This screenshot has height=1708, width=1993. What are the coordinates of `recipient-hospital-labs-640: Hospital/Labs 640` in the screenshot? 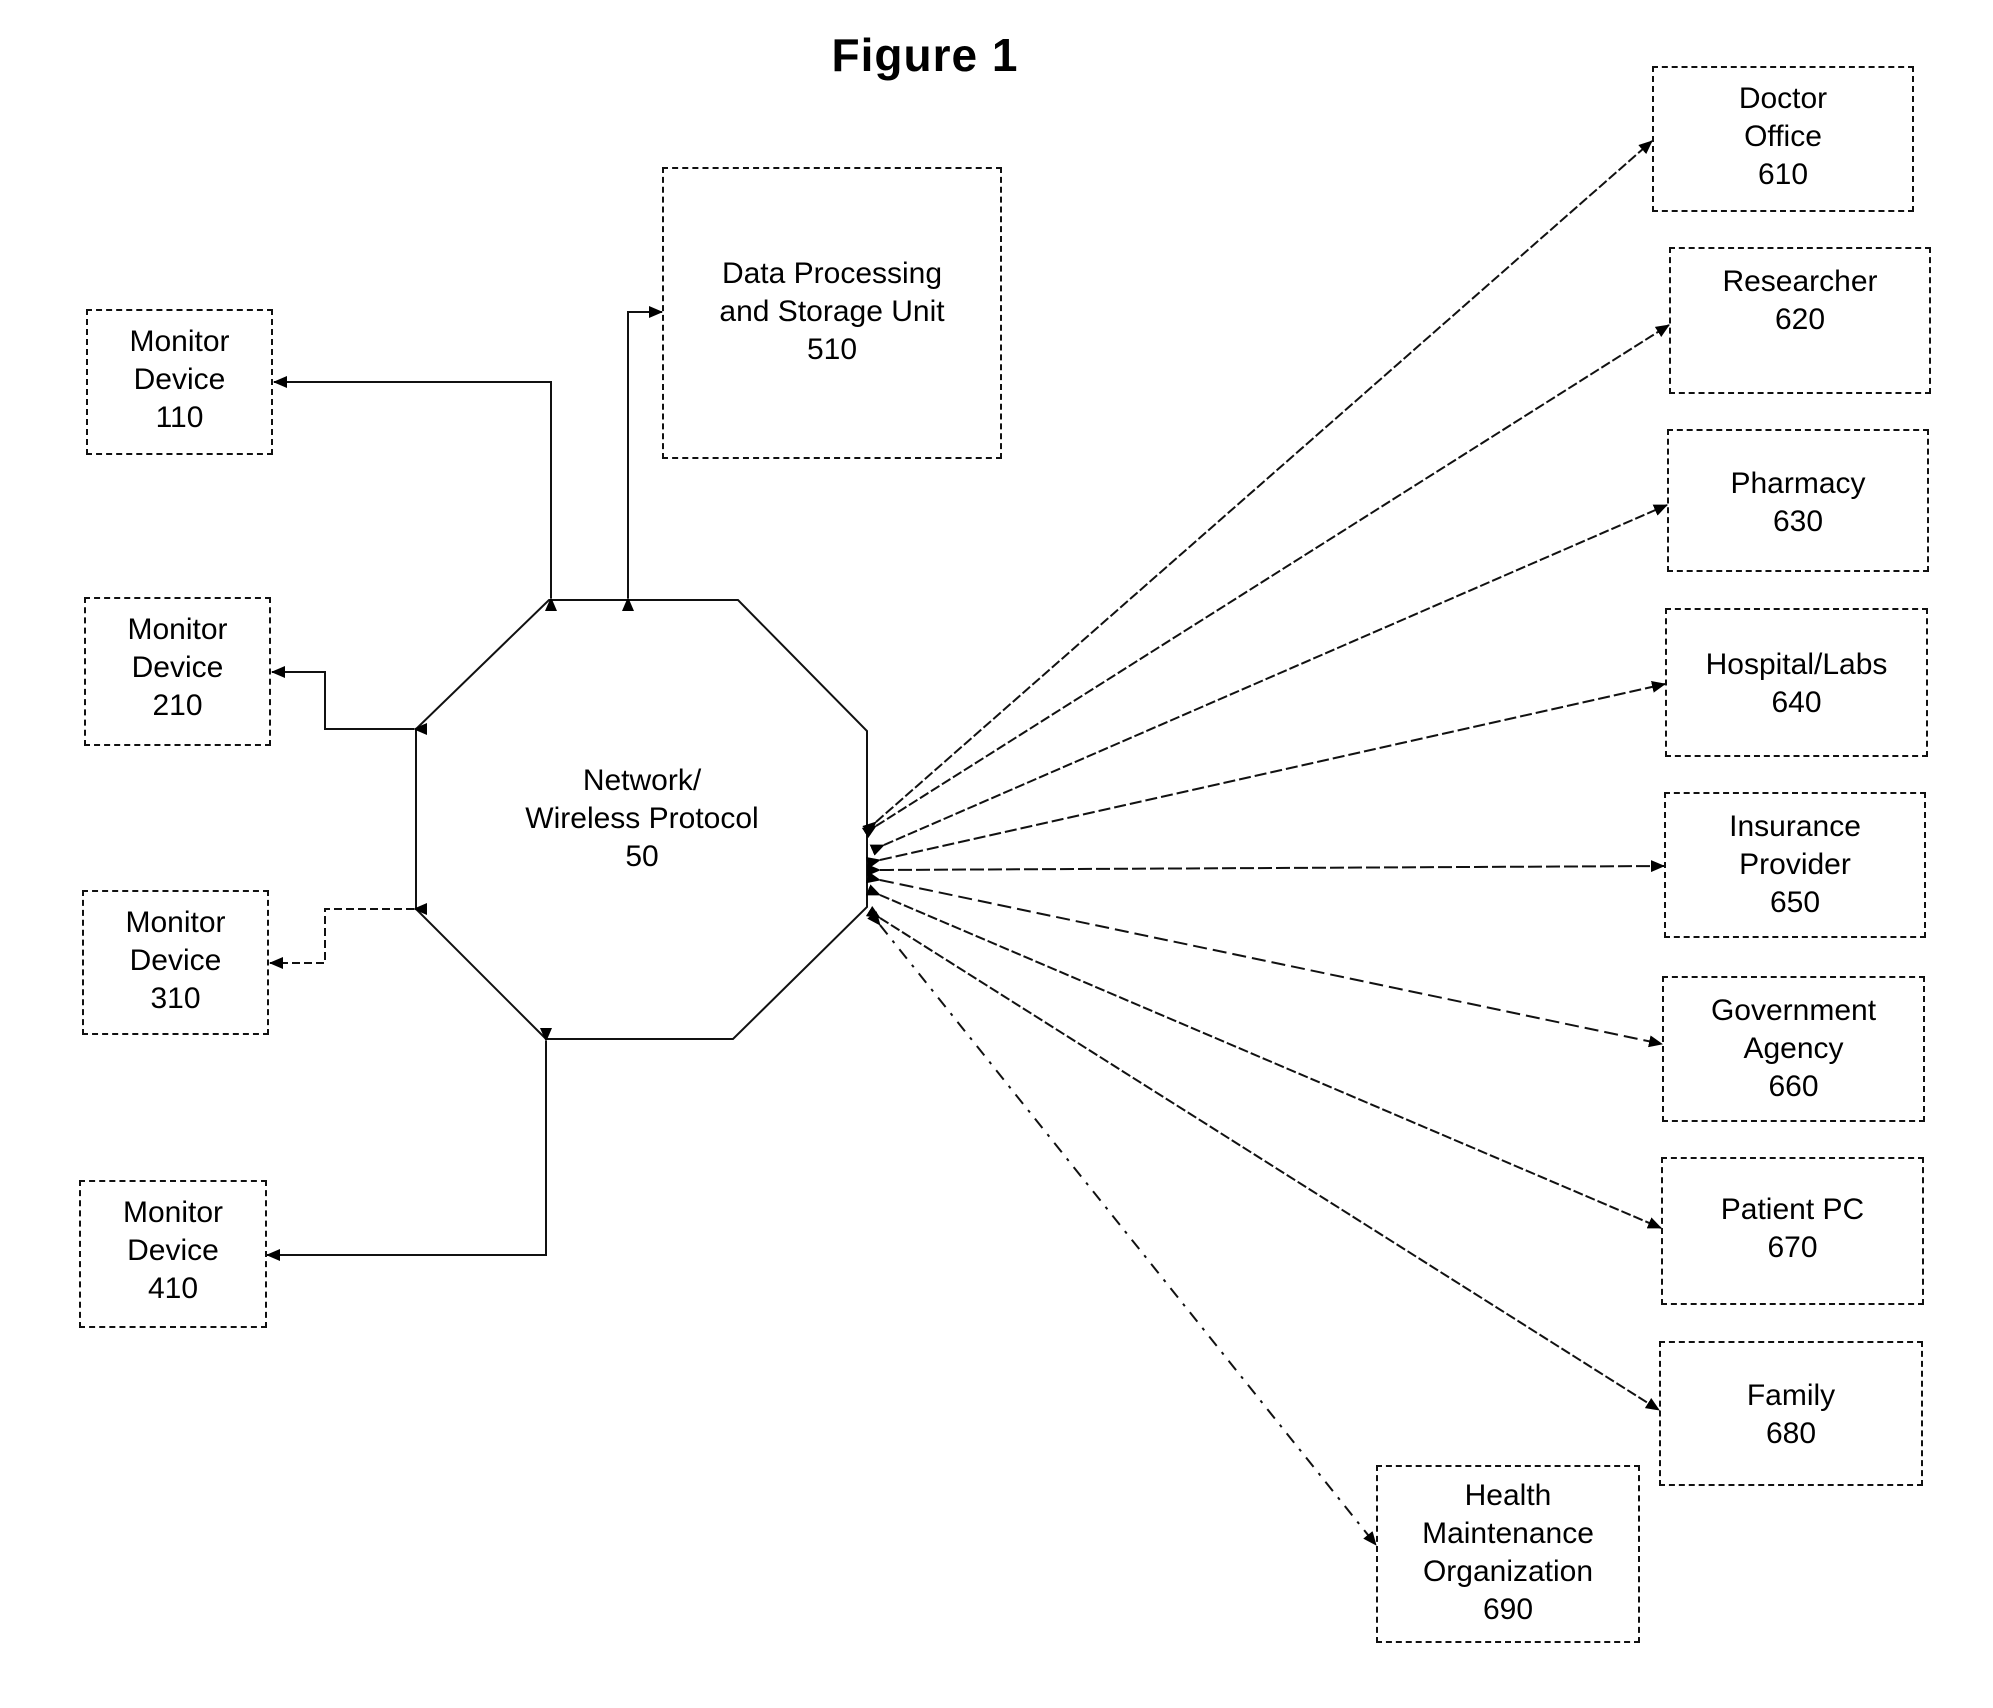 It's located at (1796, 682).